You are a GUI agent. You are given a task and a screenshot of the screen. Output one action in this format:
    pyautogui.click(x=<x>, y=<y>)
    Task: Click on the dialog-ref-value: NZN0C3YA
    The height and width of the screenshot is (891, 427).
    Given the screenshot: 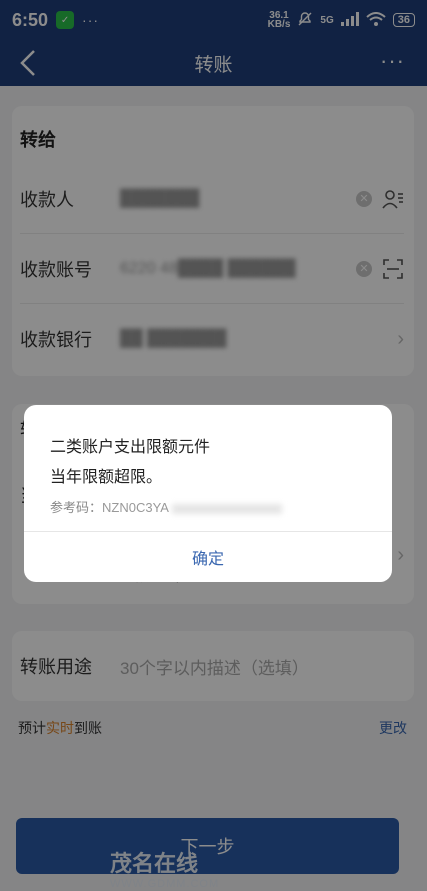 What is the action you would take?
    pyautogui.click(x=135, y=507)
    